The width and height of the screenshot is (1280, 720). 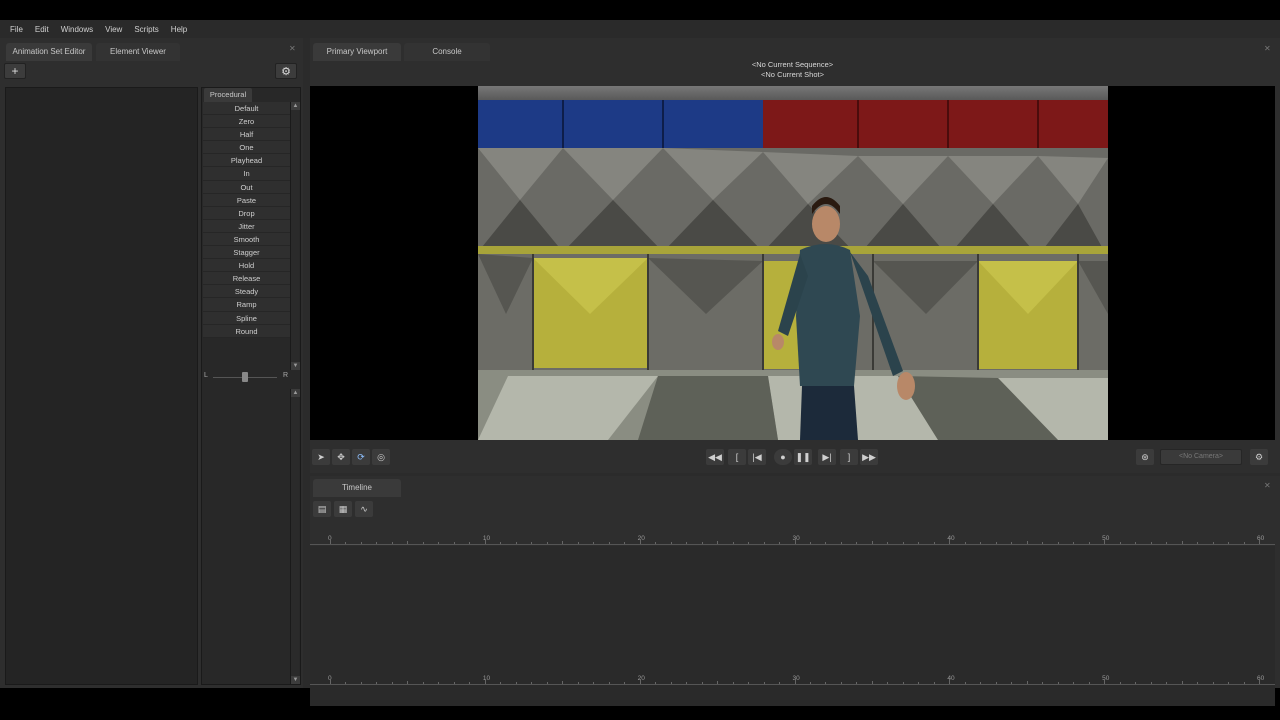 What do you see at coordinates (246, 187) in the screenshot?
I see `procedural-item: Out` at bounding box center [246, 187].